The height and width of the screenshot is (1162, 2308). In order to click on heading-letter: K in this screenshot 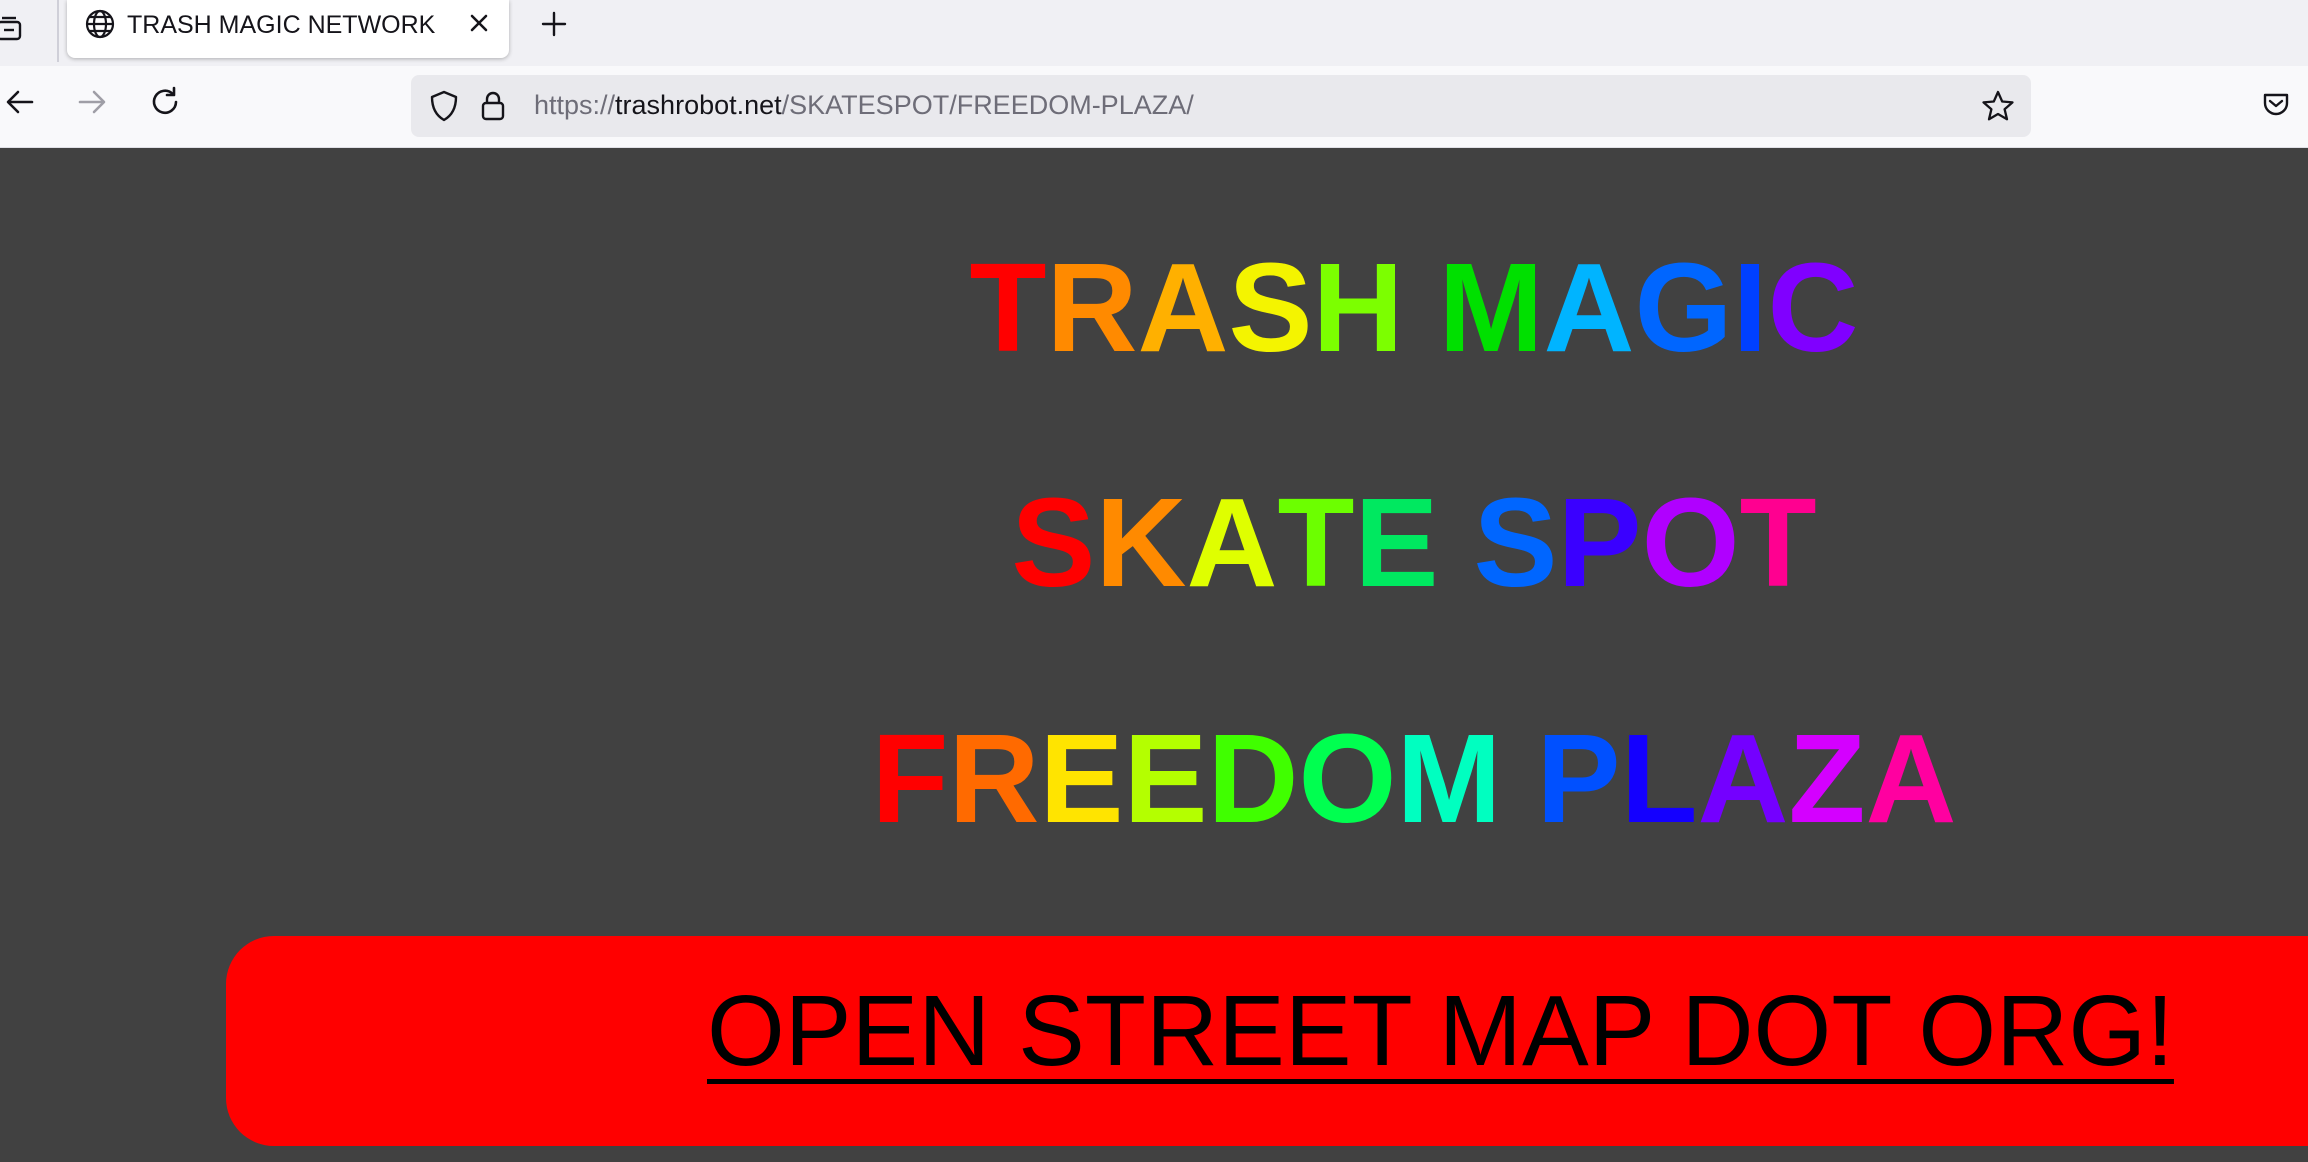, I will do `click(1141, 542)`.